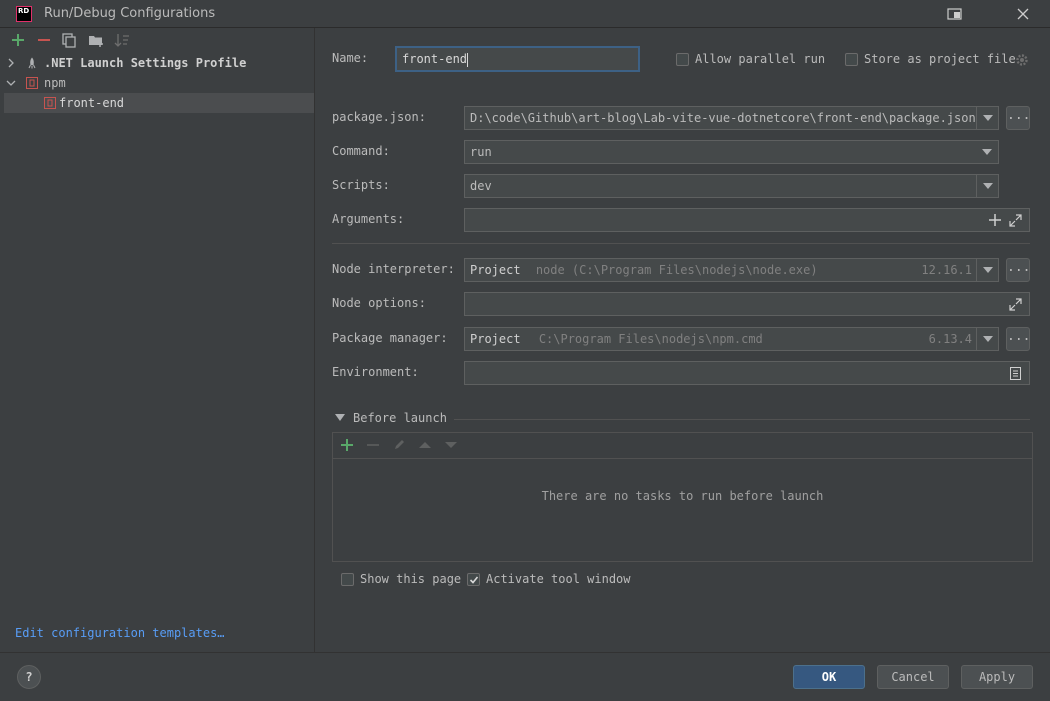  What do you see at coordinates (995, 220) in the screenshot?
I see `plus-icon` at bounding box center [995, 220].